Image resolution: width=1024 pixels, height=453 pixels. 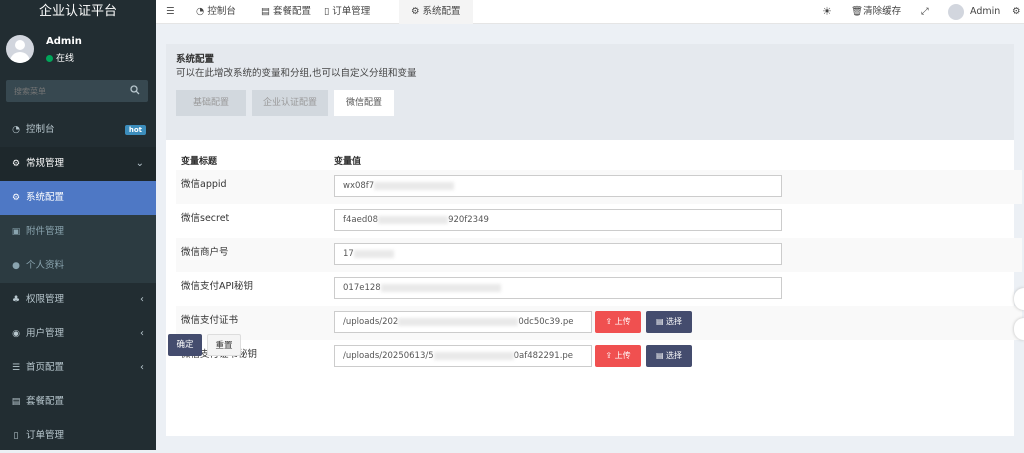 What do you see at coordinates (45, 265) in the screenshot?
I see `sidebar-item-label: 个人资料` at bounding box center [45, 265].